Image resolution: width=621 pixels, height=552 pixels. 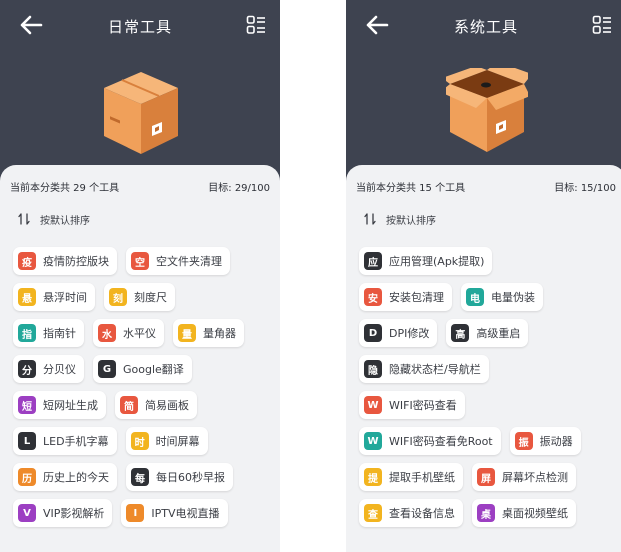 I want to click on tool-label: 高级重启, so click(x=498, y=333).